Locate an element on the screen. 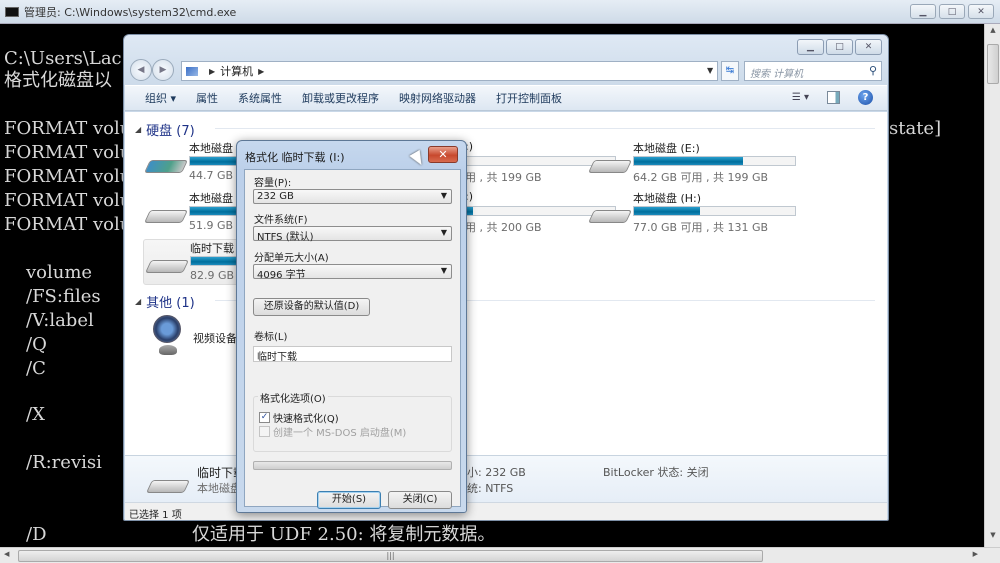  scroll-left-icon: ◀ is located at coordinates (6, 554).